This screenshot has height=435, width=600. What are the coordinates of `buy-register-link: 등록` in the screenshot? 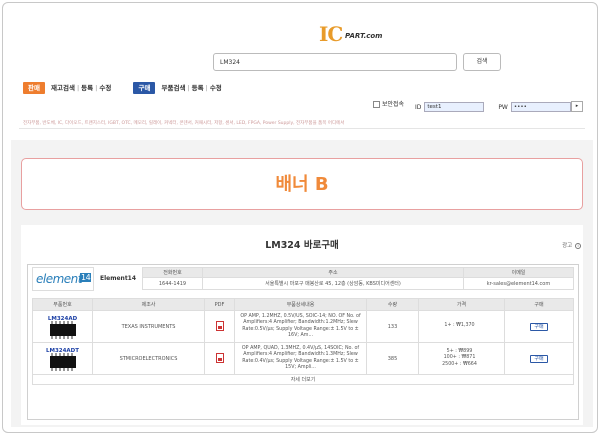 It's located at (198, 88).